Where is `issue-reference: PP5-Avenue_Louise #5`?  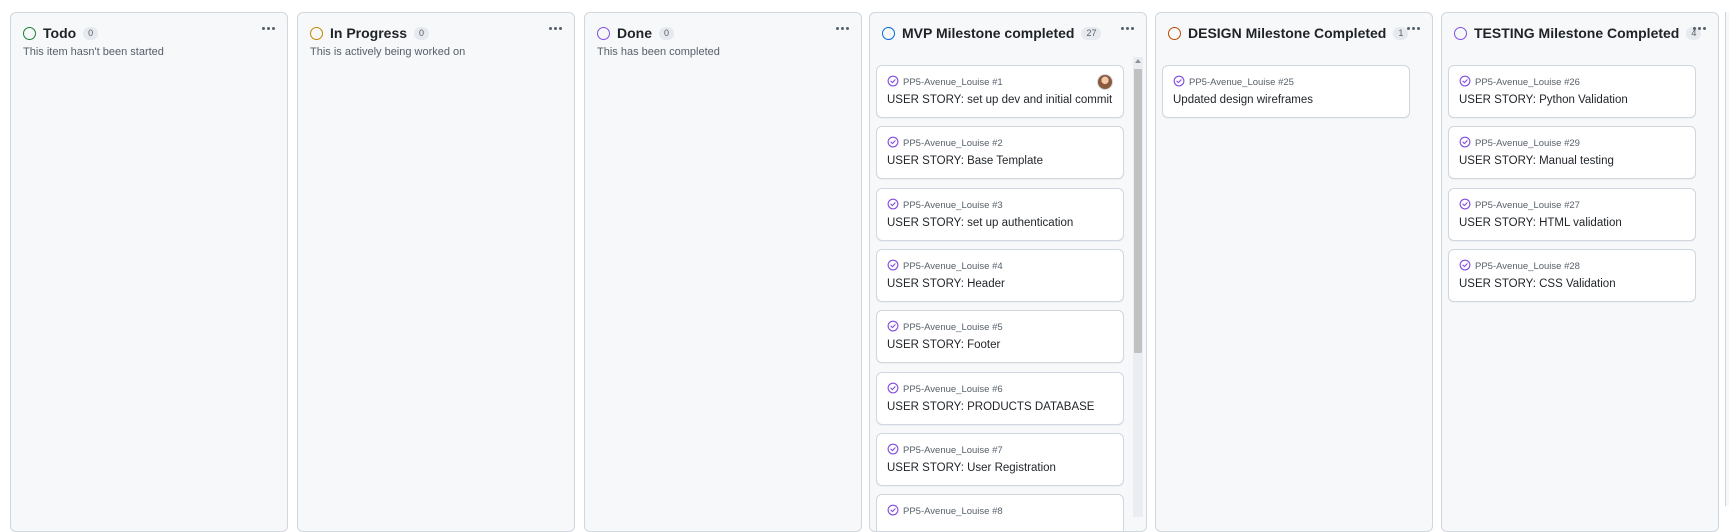 issue-reference: PP5-Avenue_Louise #5 is located at coordinates (945, 327).